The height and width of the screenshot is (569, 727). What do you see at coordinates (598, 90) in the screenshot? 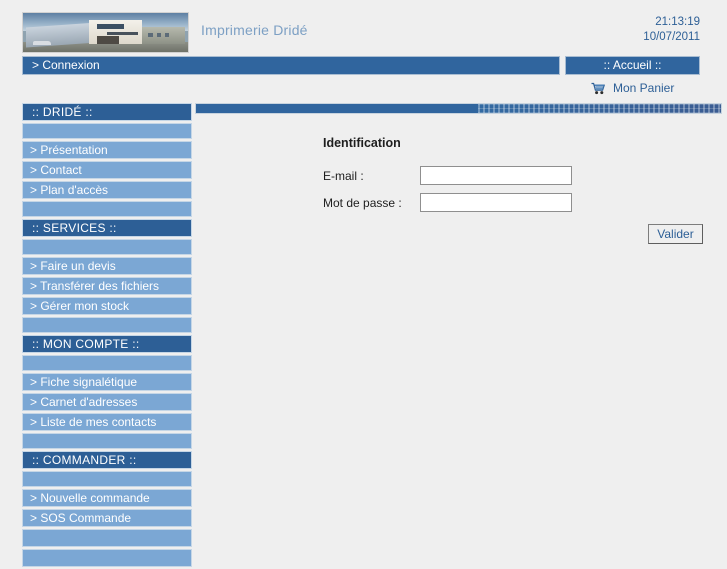
I see `shopping-cart-icon` at bounding box center [598, 90].